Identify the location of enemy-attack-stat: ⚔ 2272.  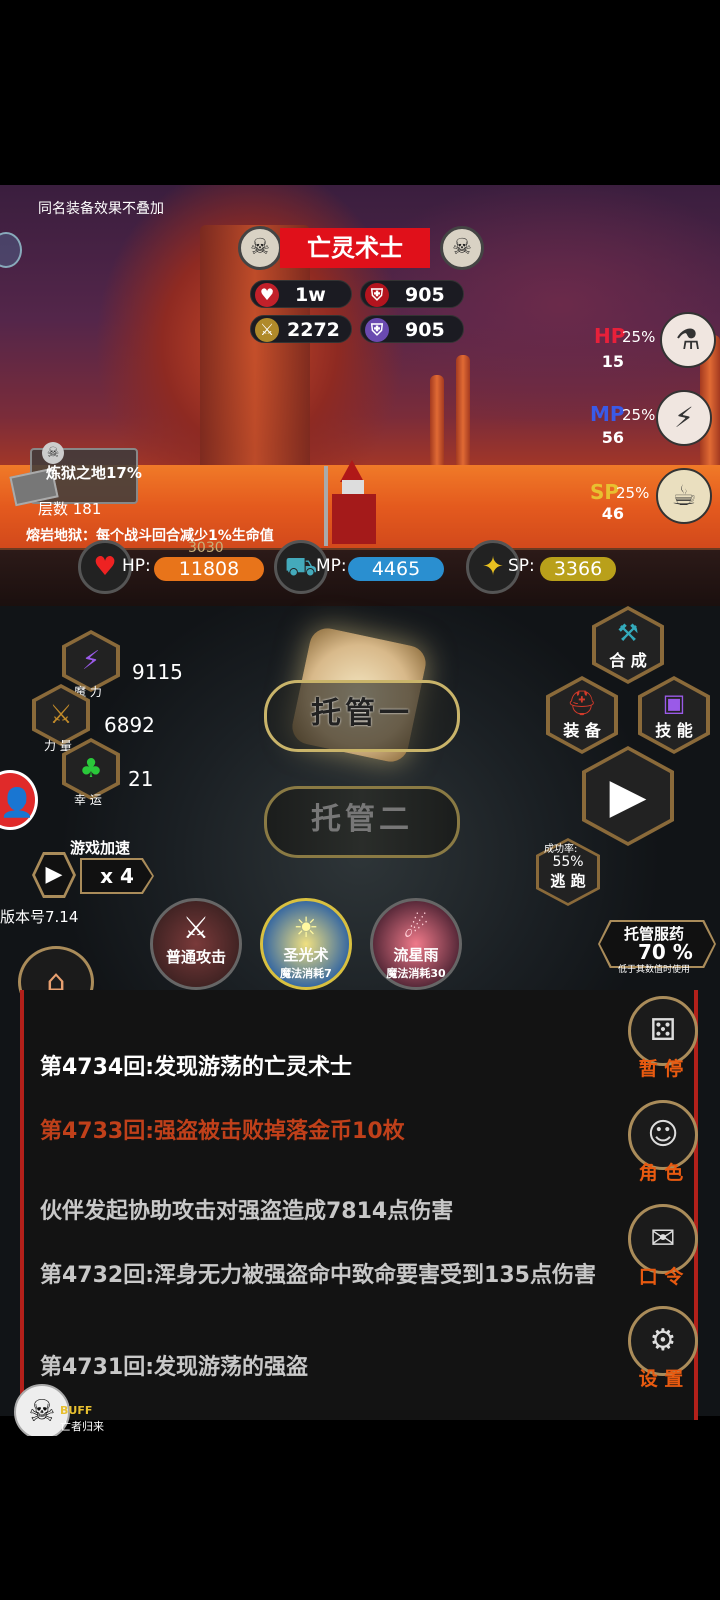
(301, 329).